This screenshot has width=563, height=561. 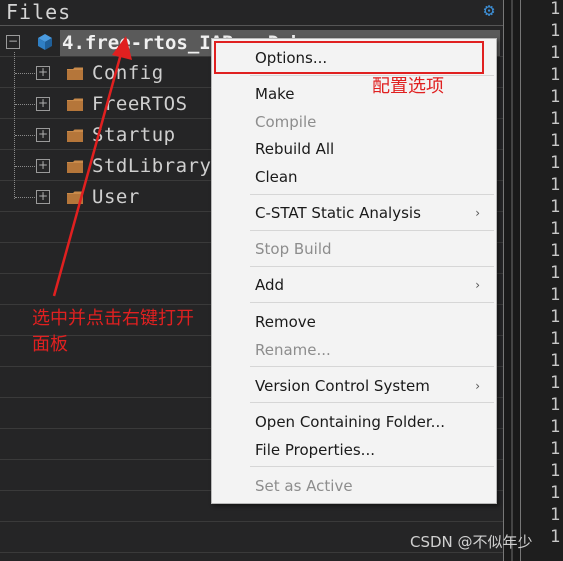 What do you see at coordinates (354, 285) in the screenshot?
I see `menu-item-add: Add ›` at bounding box center [354, 285].